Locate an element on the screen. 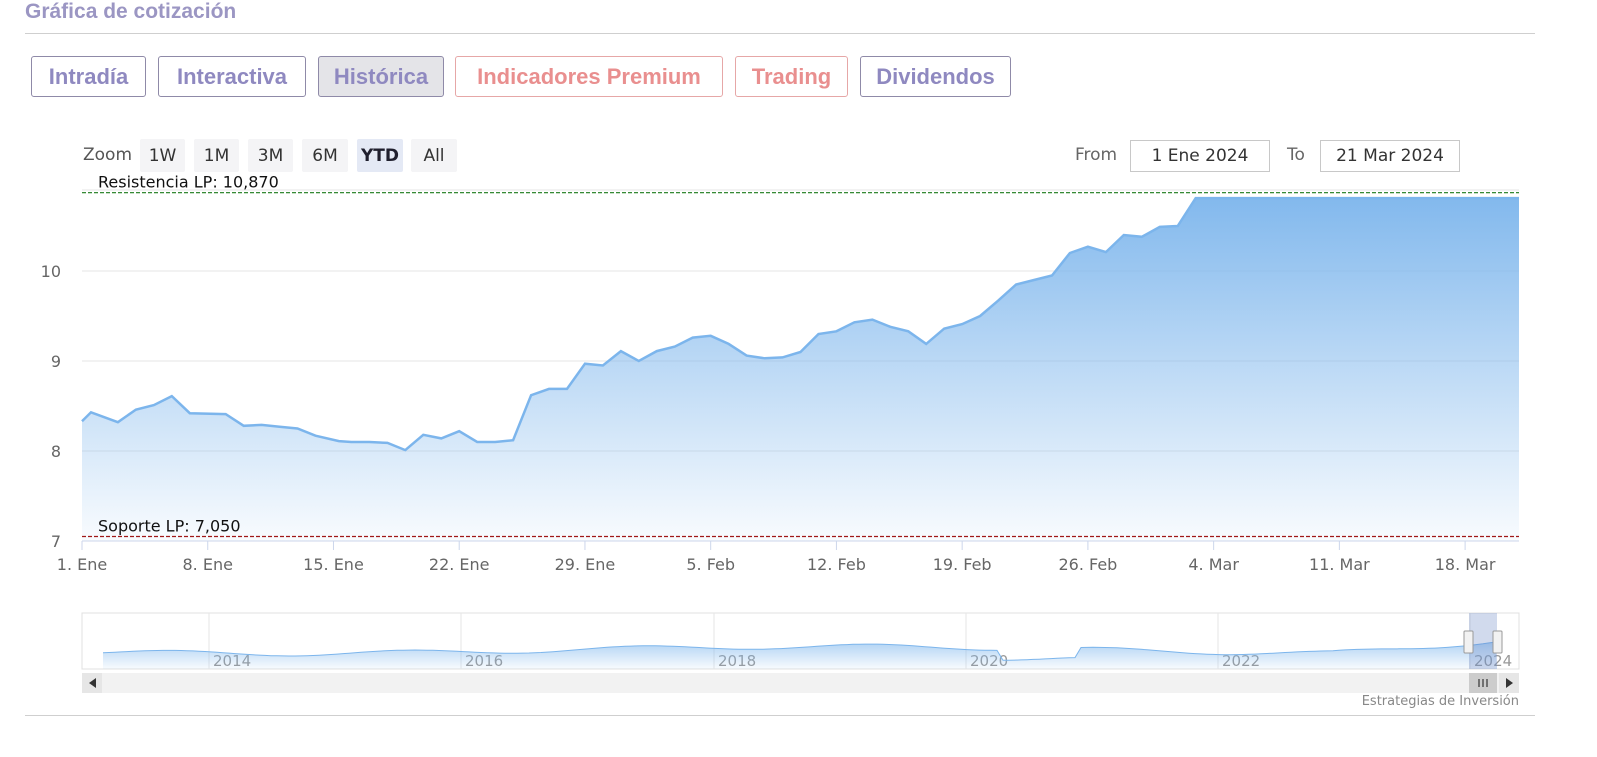 The height and width of the screenshot is (757, 1597). zoom-ytd-button: YTD is located at coordinates (380, 155).